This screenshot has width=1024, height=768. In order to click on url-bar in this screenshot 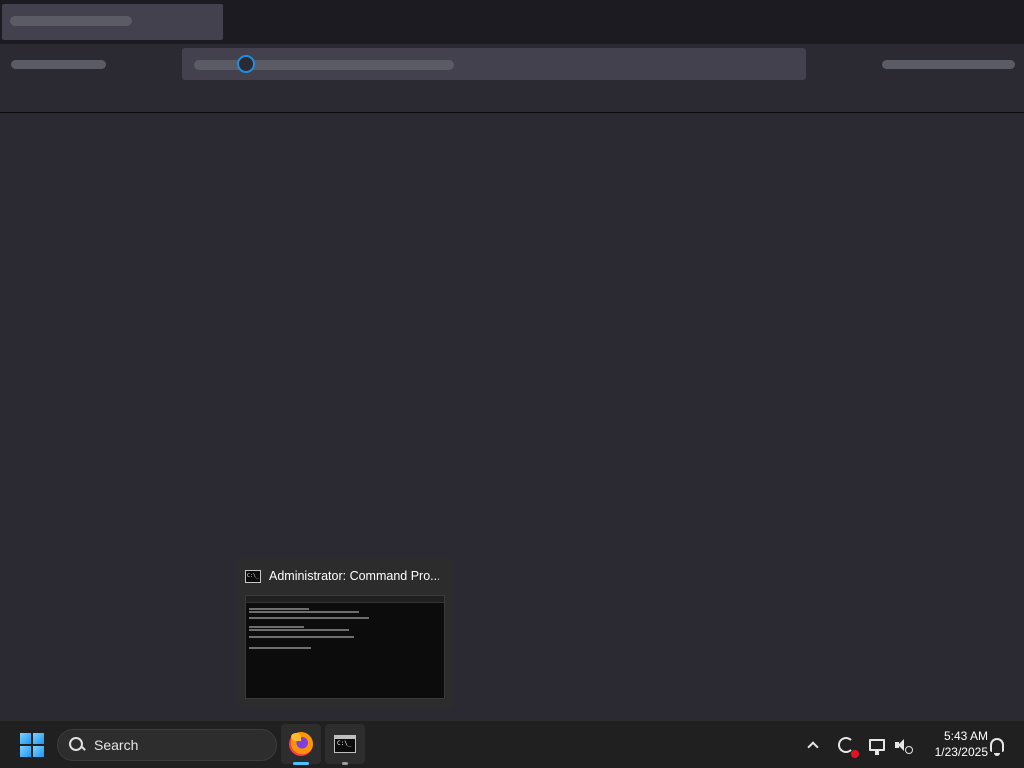, I will do `click(494, 64)`.